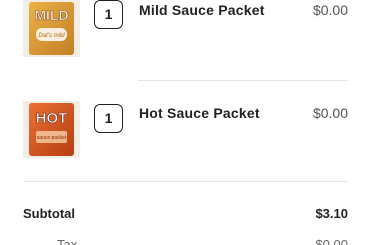 Image resolution: width=370 pixels, height=245 pixels. I want to click on tax-value: $0.00, so click(331, 241).